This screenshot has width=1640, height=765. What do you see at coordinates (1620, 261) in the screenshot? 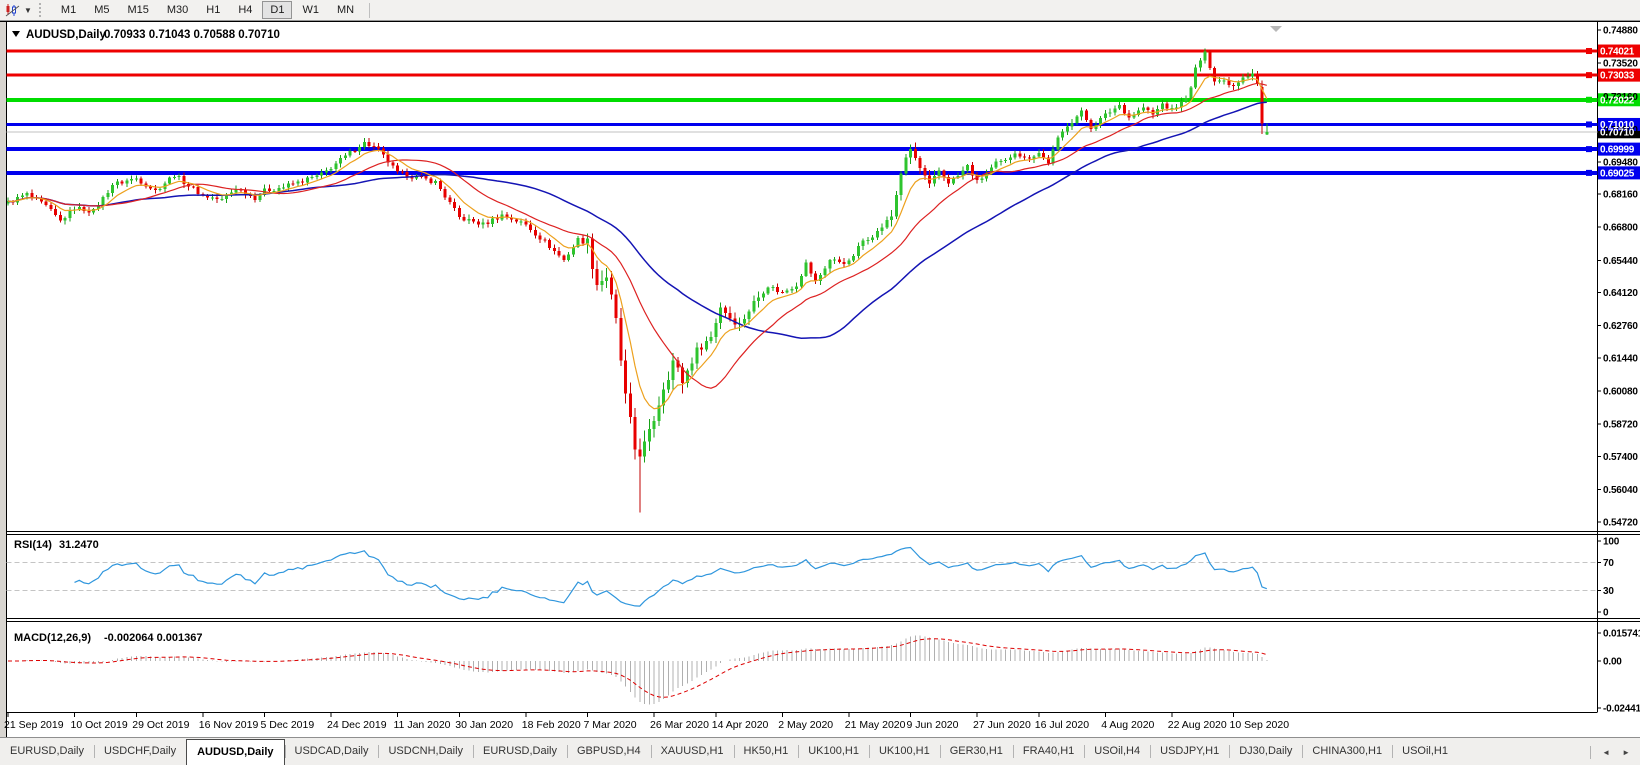
I see `price-axis-label: 0.65440` at bounding box center [1620, 261].